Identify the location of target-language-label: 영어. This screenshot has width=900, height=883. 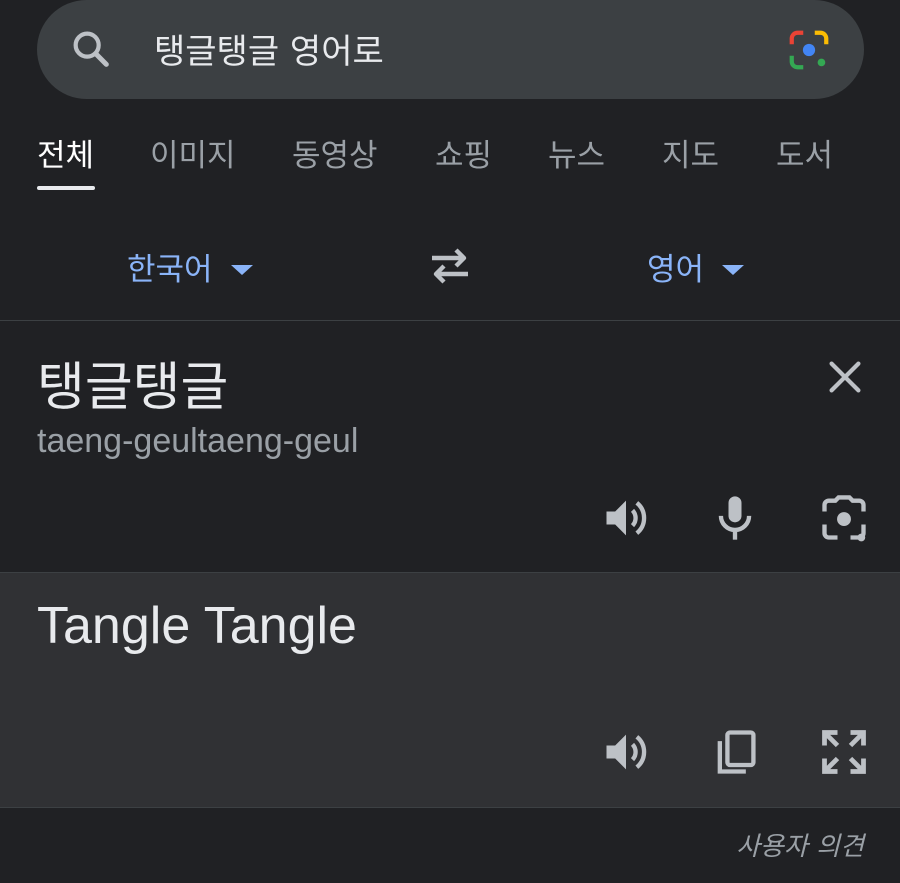
(676, 270).